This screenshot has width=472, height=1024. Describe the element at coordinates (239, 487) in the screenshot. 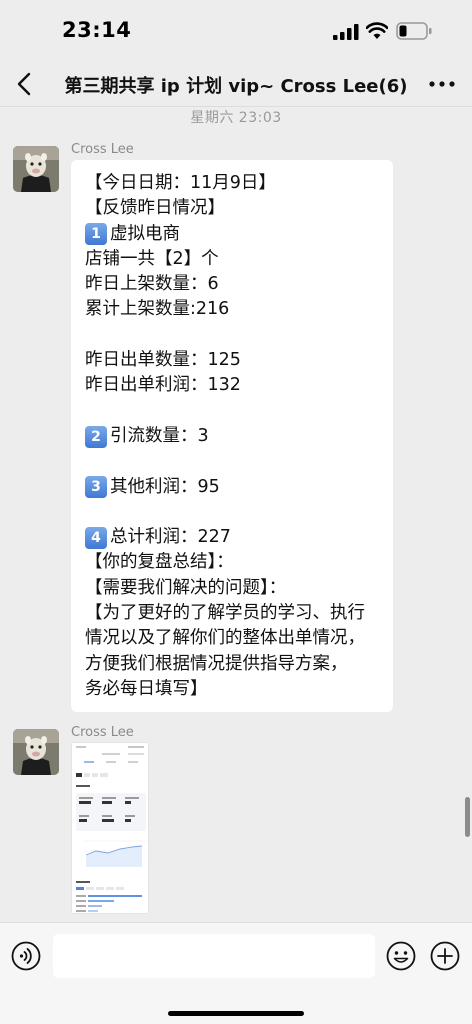

I see `message-line: 3 其他利润：95` at that location.